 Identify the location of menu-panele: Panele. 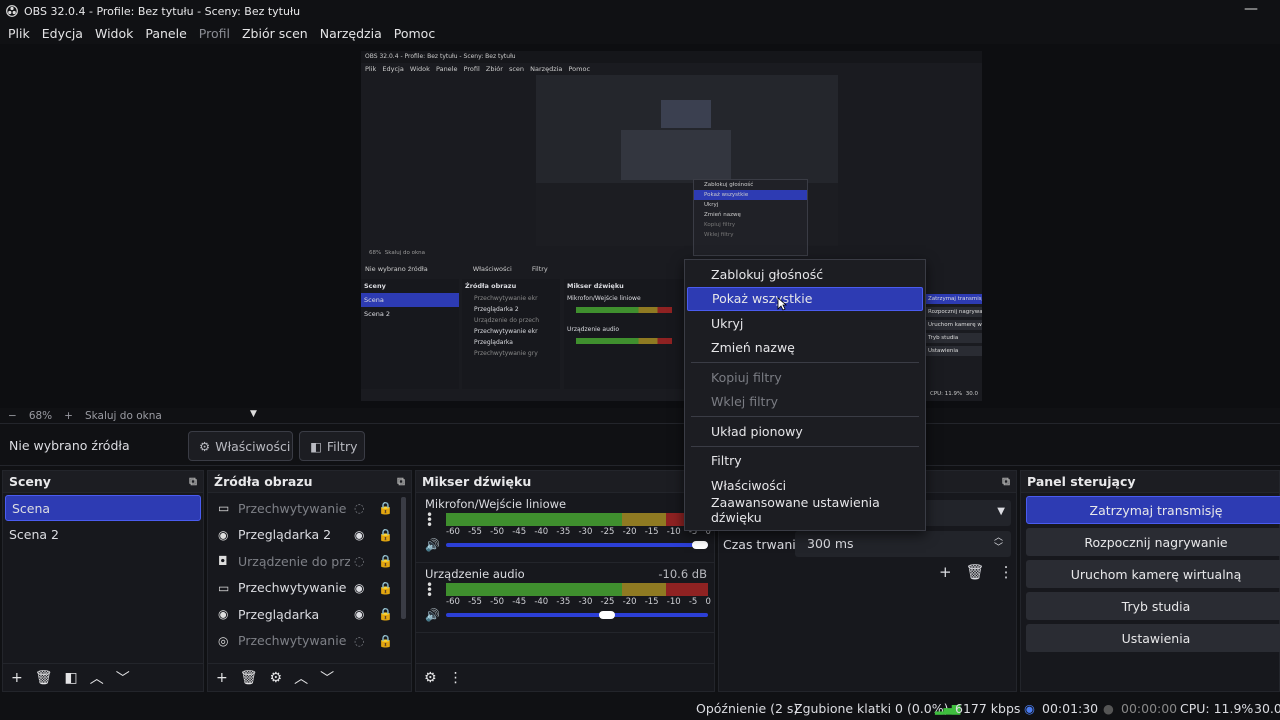
(165, 33).